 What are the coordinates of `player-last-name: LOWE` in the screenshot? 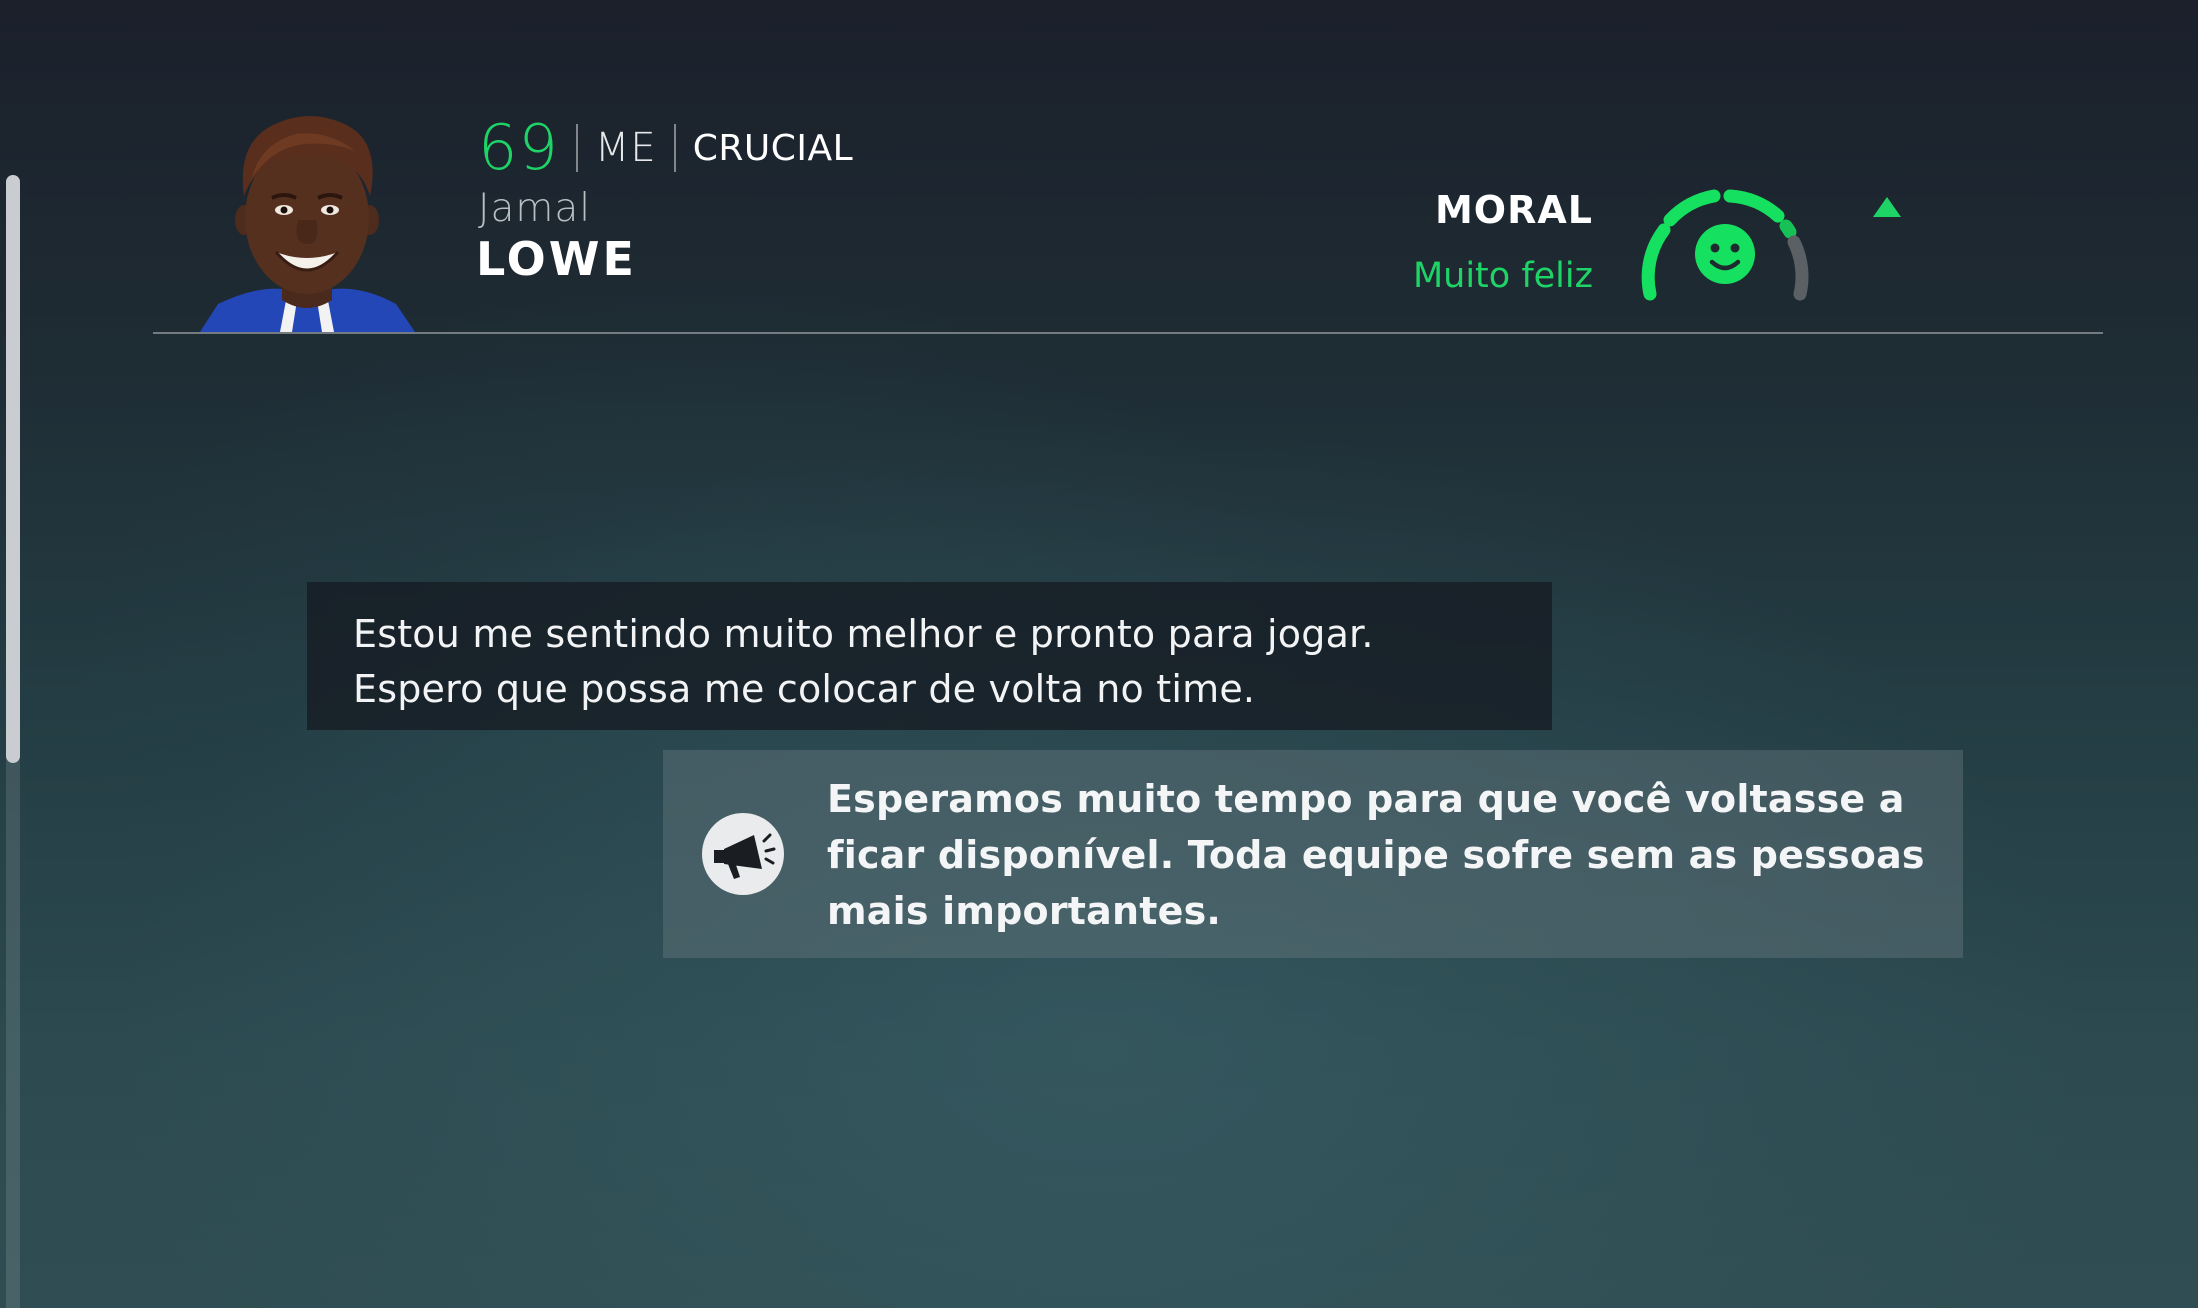 It's located at (556, 259).